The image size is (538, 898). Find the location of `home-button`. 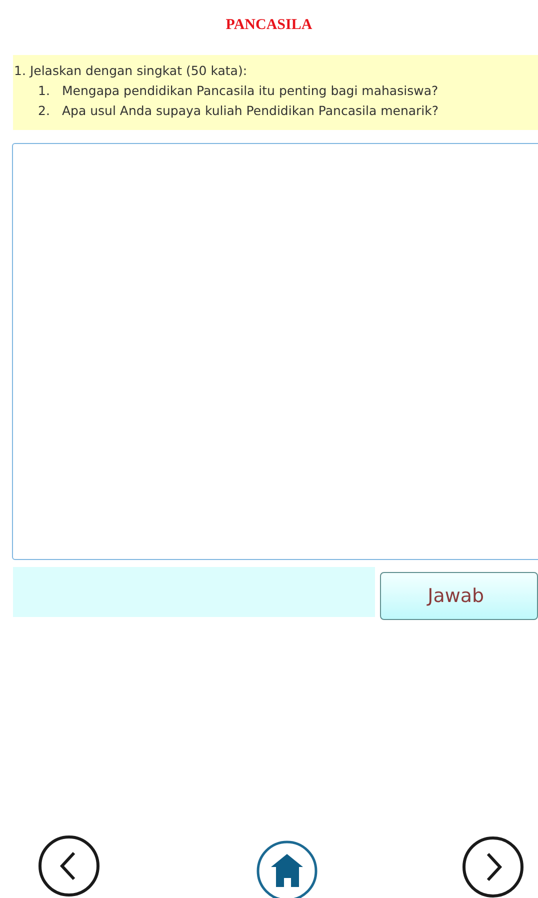

home-button is located at coordinates (287, 869).